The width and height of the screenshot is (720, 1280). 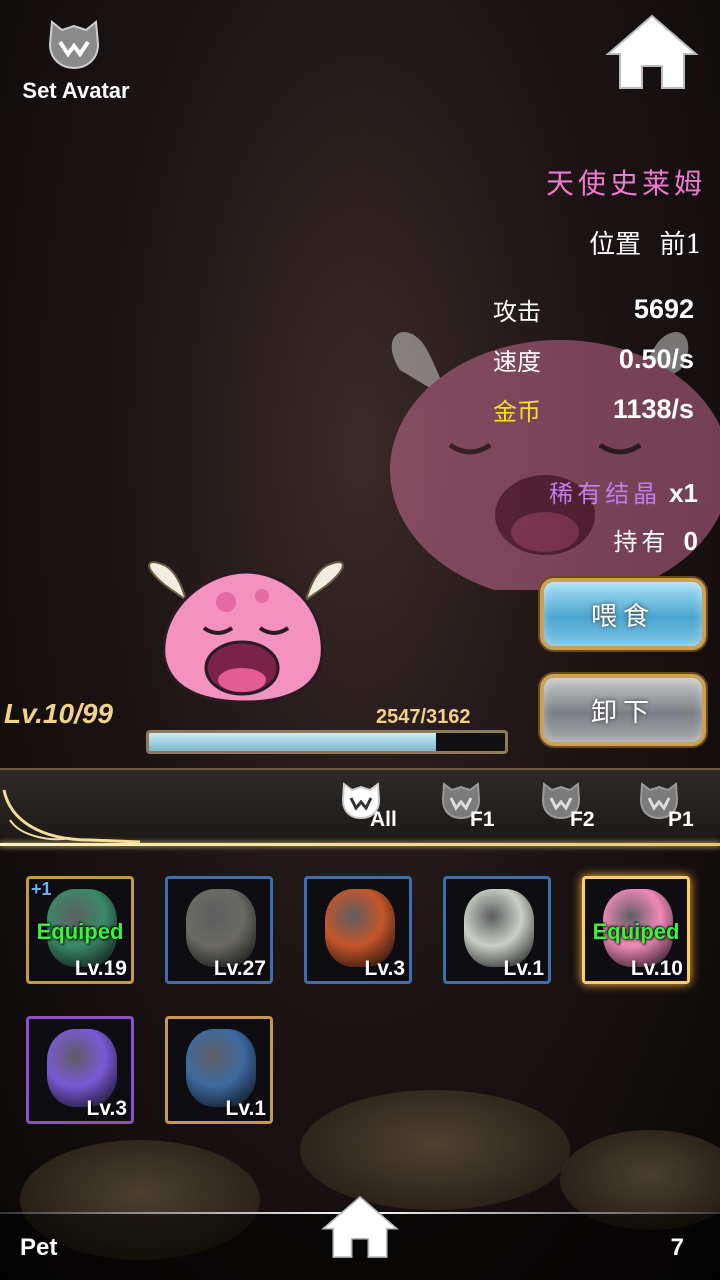 I want to click on speed-value: 0.50/s, so click(x=656, y=359).